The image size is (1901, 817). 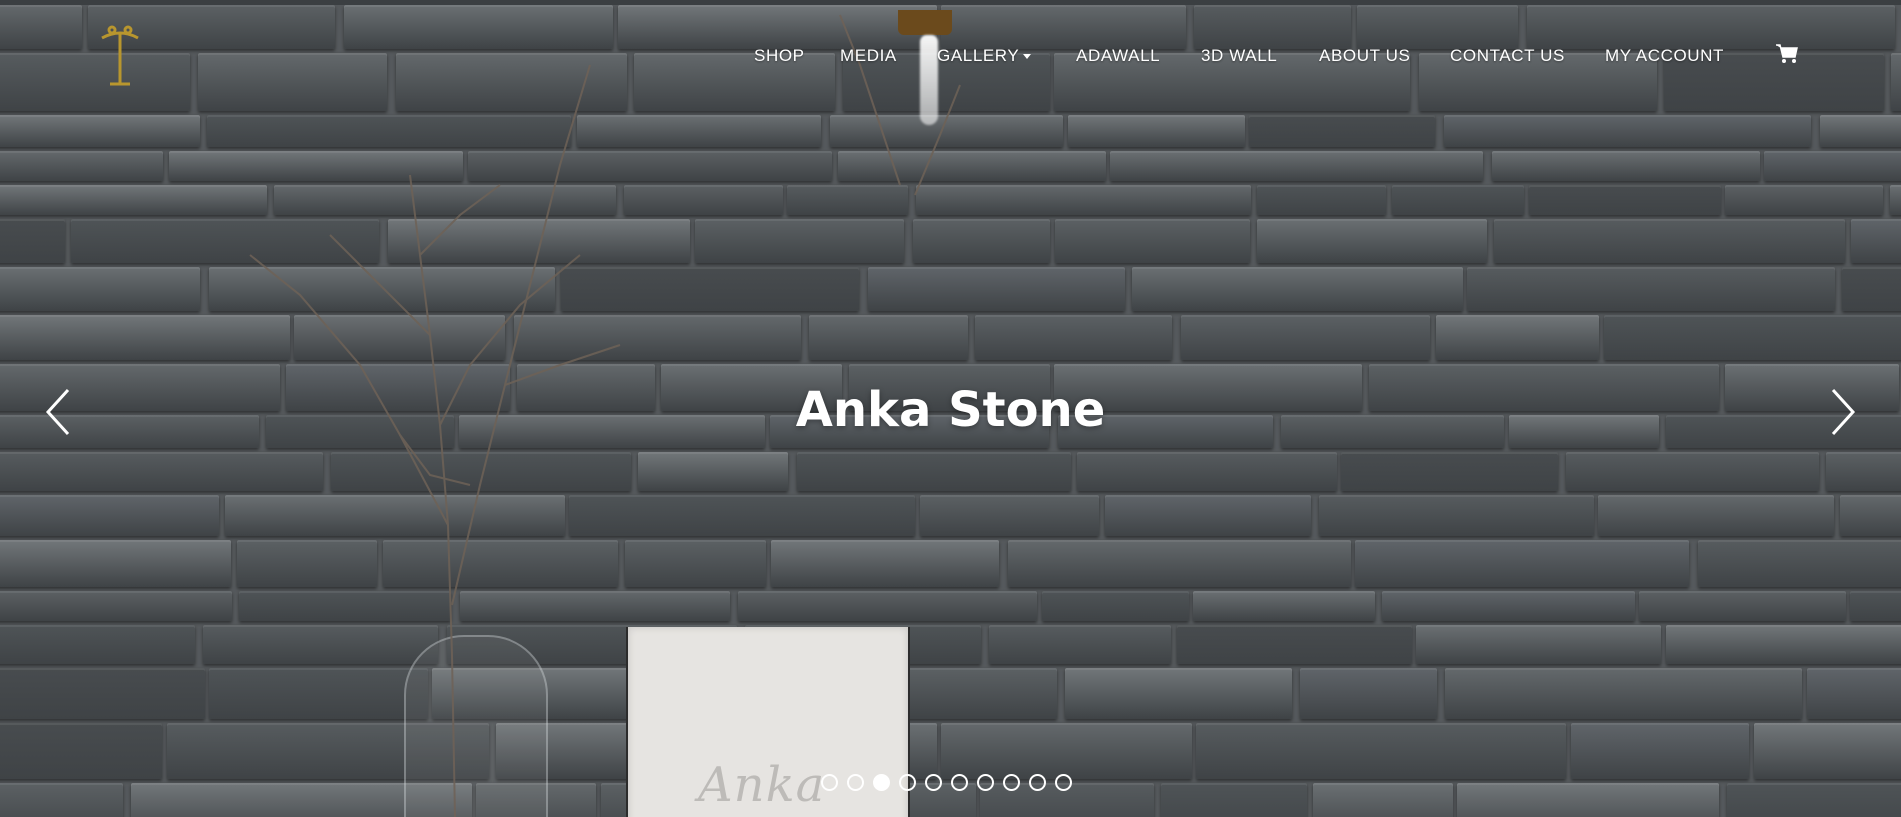 What do you see at coordinates (1364, 56) in the screenshot?
I see `nav-about-us: ABOUT US` at bounding box center [1364, 56].